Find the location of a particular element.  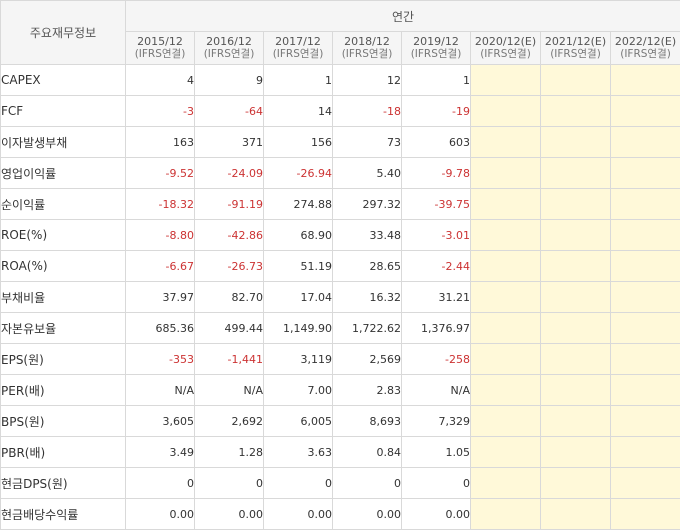

value-cell: 2,692 is located at coordinates (229, 421).